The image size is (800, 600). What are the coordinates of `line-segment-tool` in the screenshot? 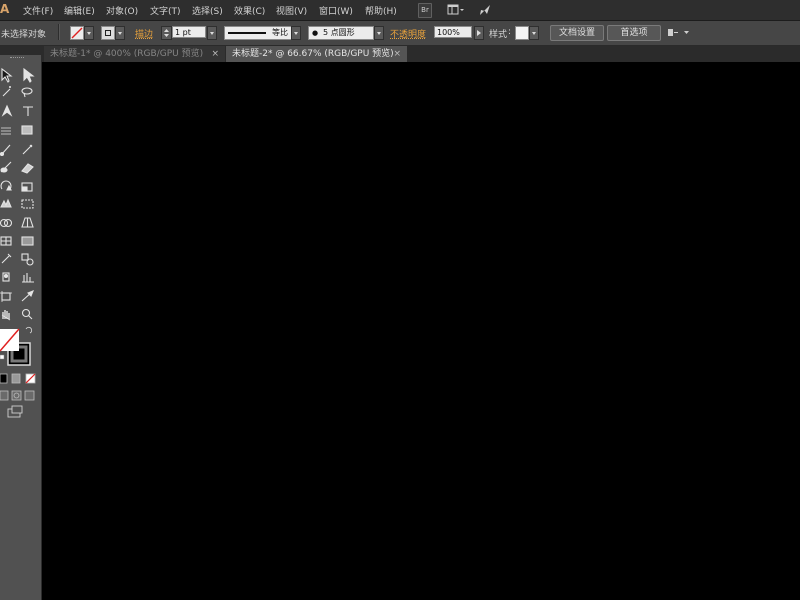 It's located at (9, 126).